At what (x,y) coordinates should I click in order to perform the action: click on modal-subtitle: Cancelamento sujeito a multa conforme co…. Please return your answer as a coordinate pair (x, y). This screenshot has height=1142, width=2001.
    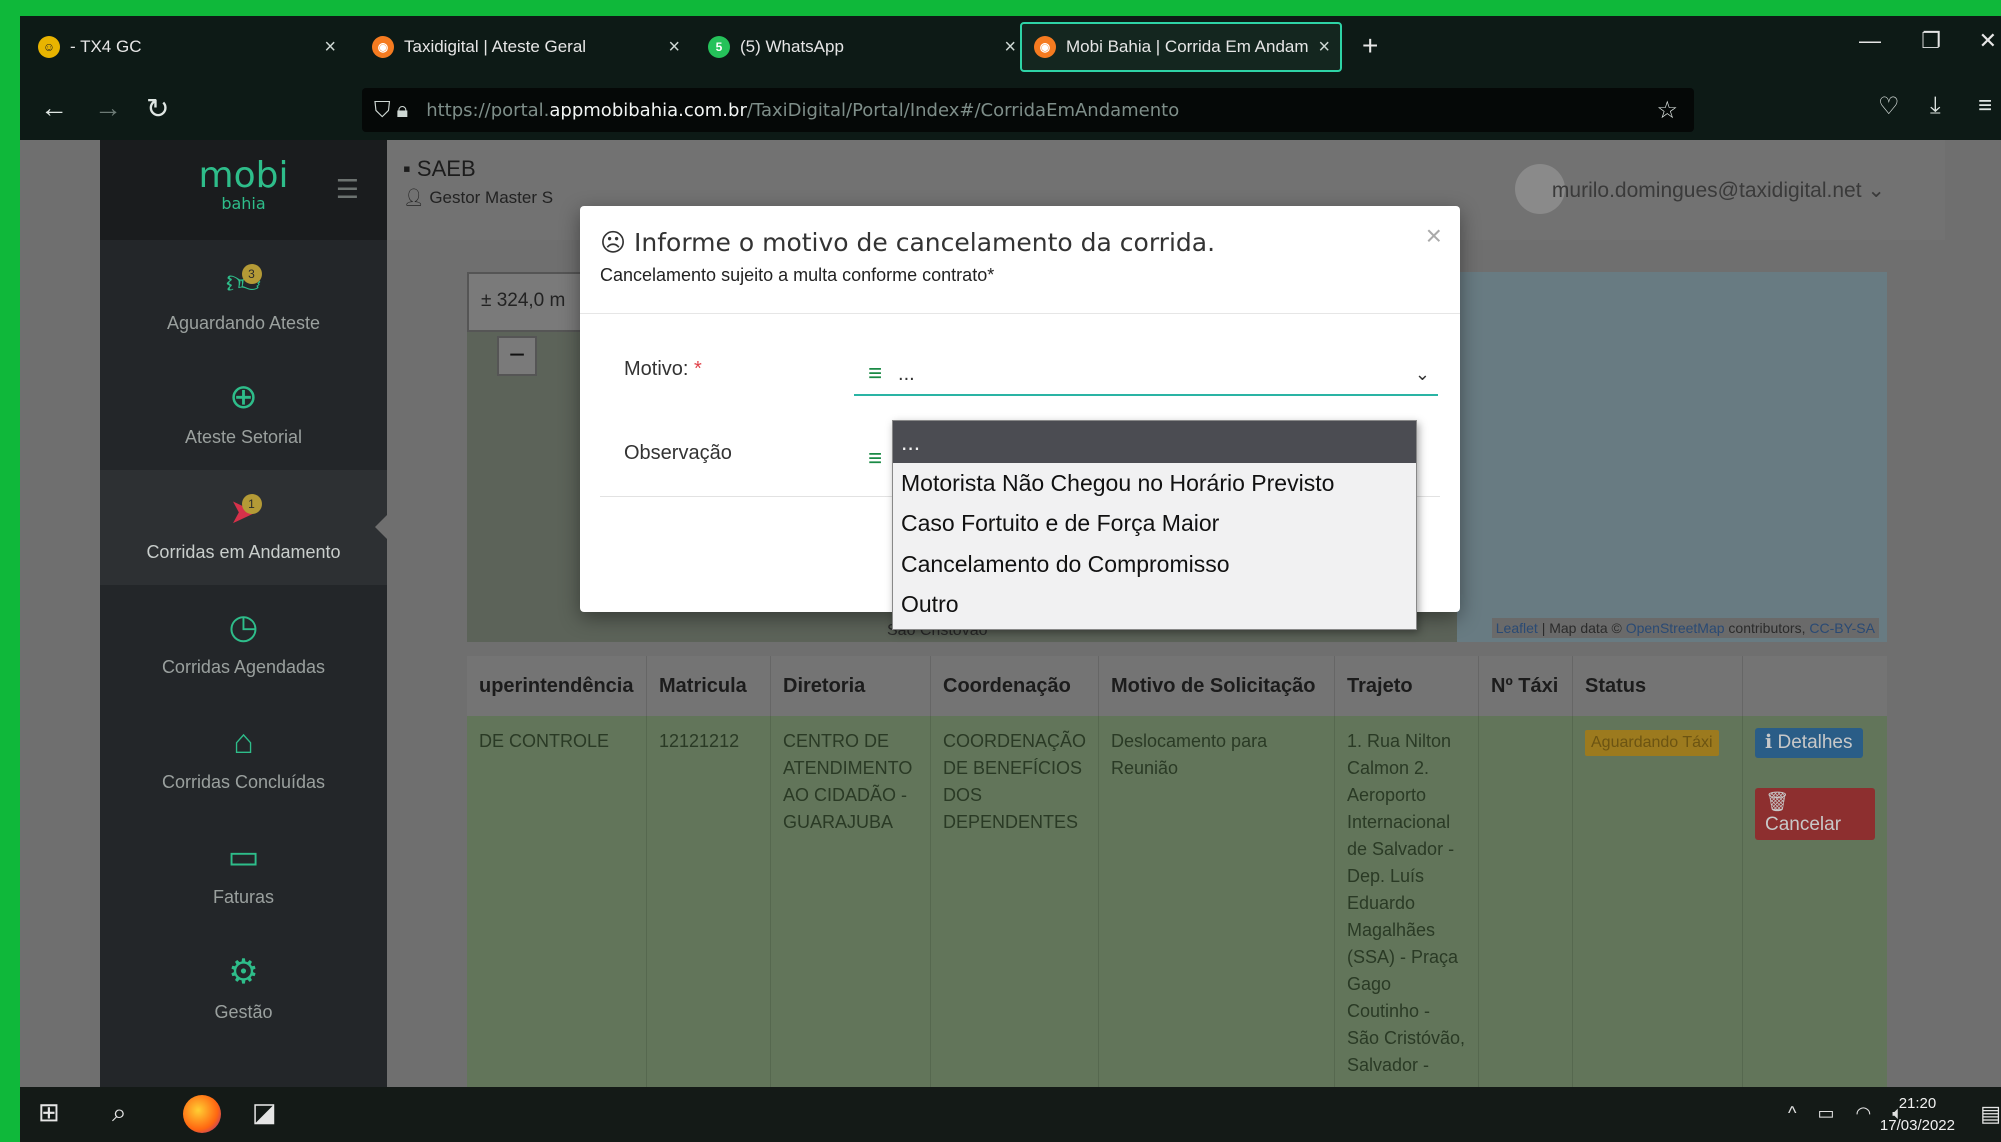
    Looking at the image, I should click on (797, 275).